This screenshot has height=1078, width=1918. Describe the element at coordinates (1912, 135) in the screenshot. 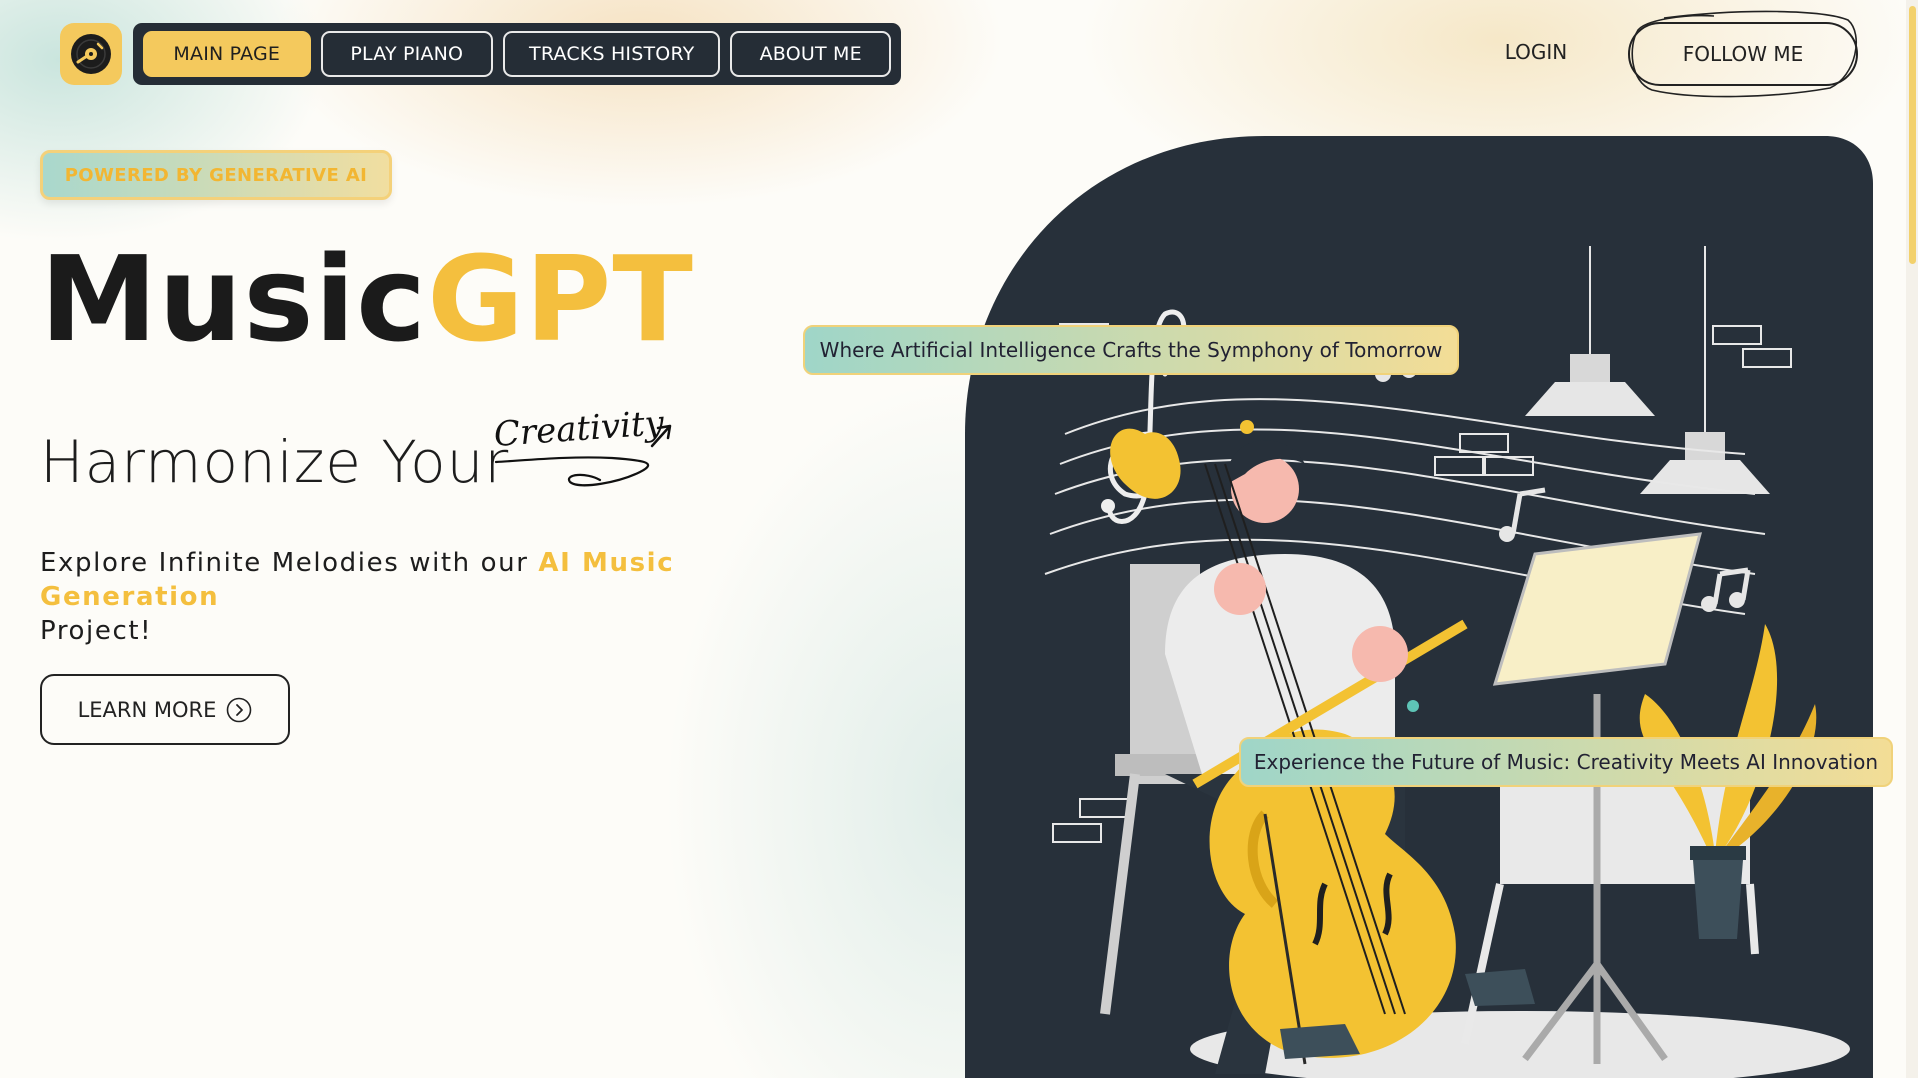

I see `scrollbar-thumb` at that location.